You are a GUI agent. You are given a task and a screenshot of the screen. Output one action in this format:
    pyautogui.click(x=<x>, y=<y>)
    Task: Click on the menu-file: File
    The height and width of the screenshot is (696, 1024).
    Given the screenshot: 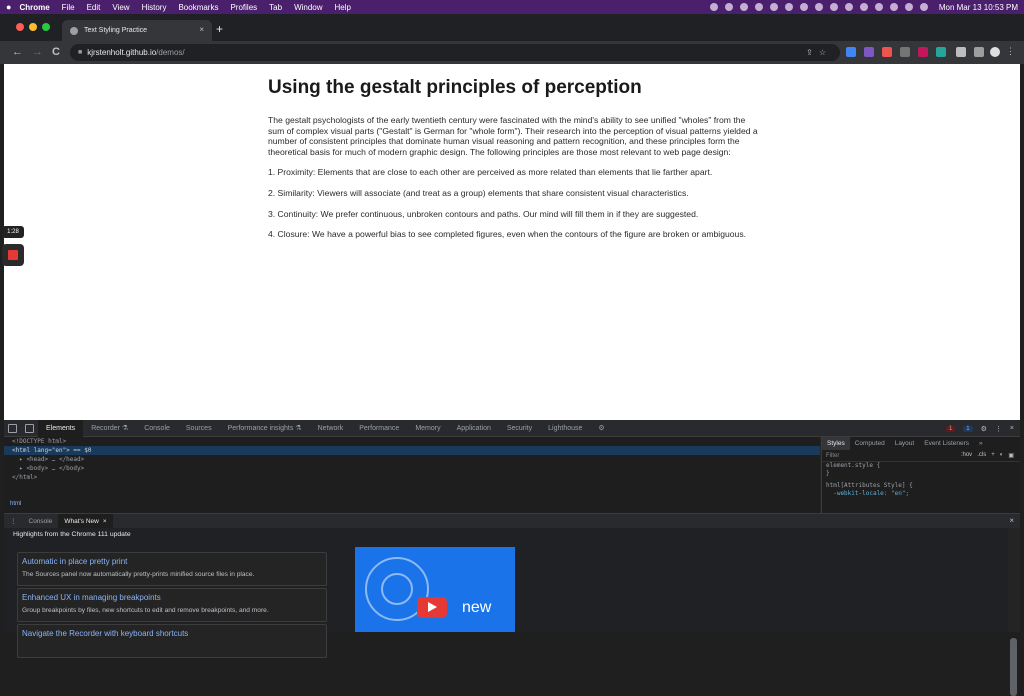 What is the action you would take?
    pyautogui.click(x=68, y=7)
    